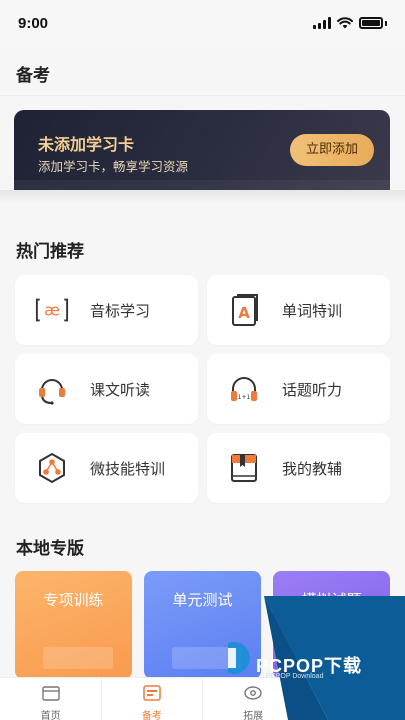  Describe the element at coordinates (202, 600) in the screenshot. I see `promo-label: 单元测试` at that location.